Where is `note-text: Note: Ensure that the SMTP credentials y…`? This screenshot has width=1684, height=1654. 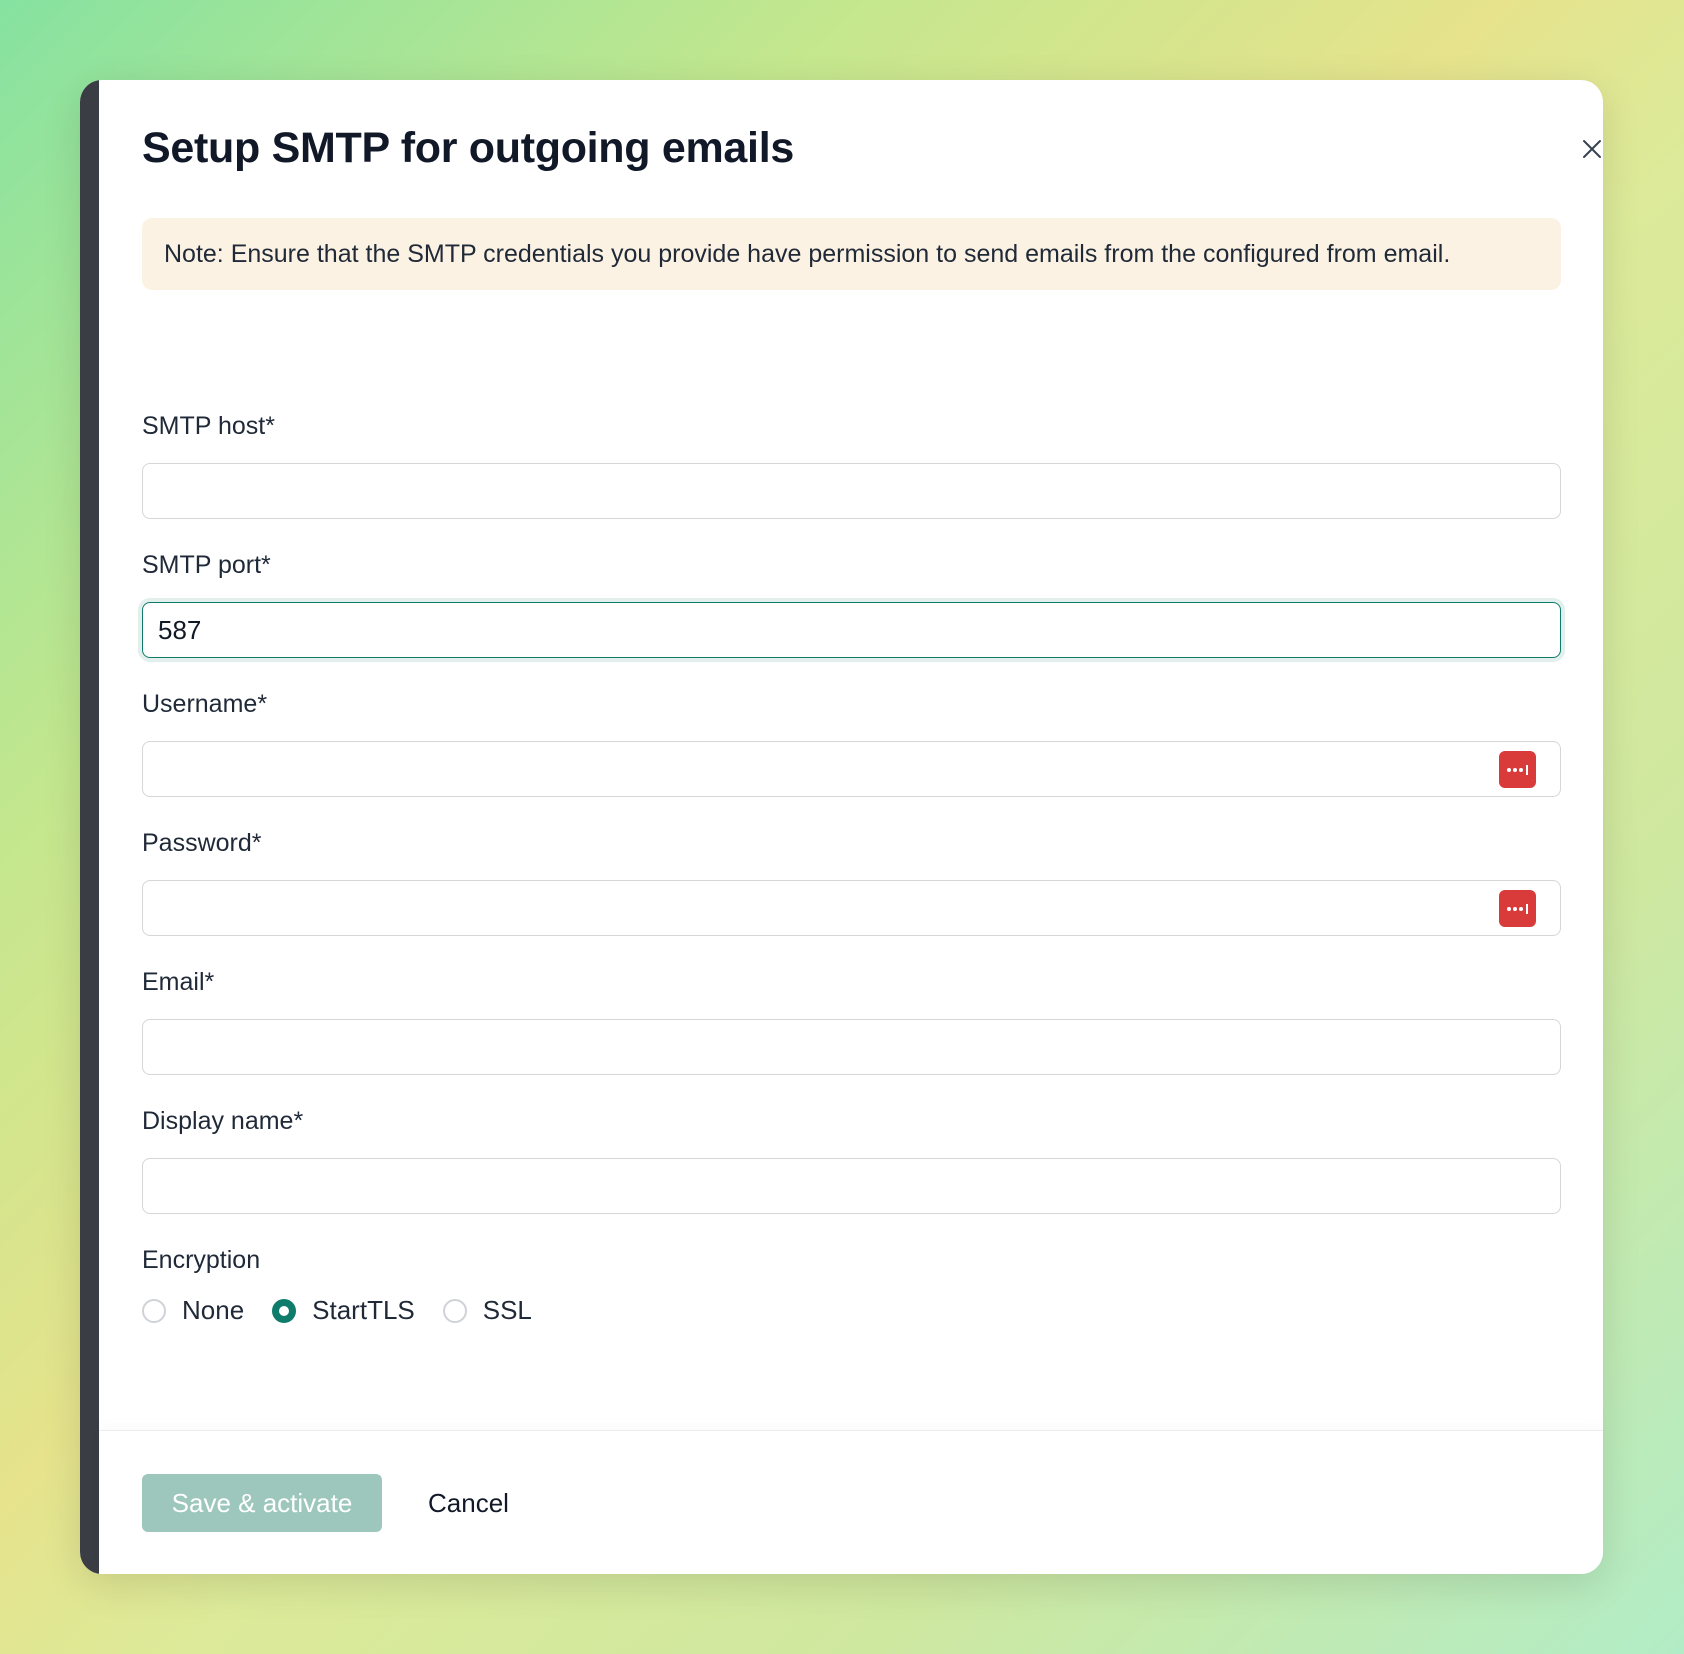 note-text: Note: Ensure that the SMTP credentials y… is located at coordinates (807, 253).